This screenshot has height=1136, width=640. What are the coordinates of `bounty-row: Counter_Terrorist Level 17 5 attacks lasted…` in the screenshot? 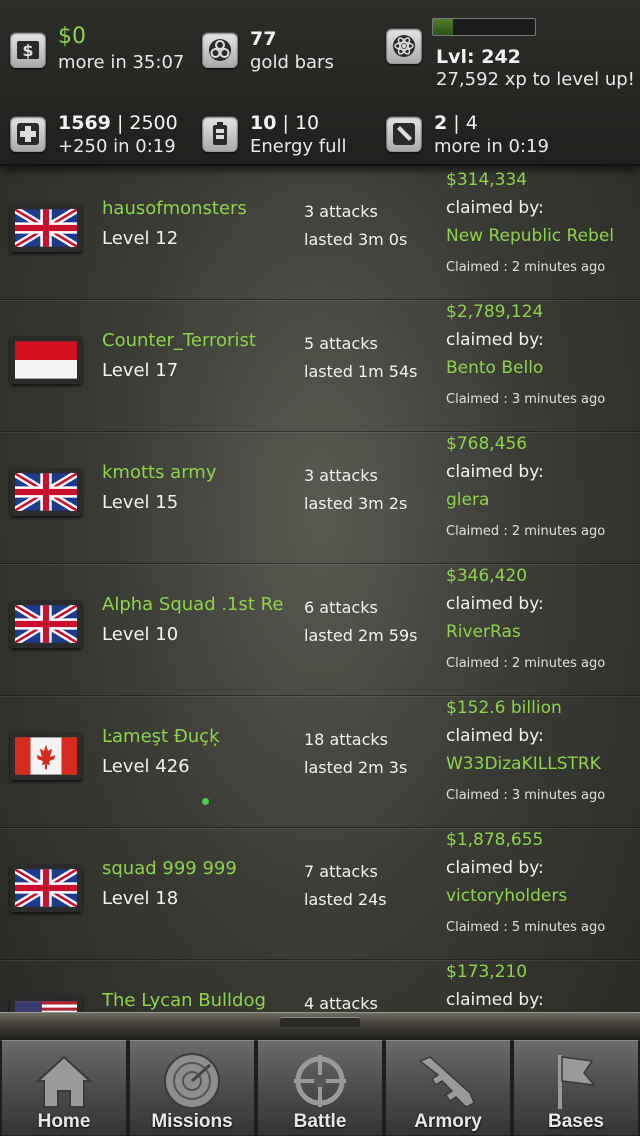 It's located at (320, 366).